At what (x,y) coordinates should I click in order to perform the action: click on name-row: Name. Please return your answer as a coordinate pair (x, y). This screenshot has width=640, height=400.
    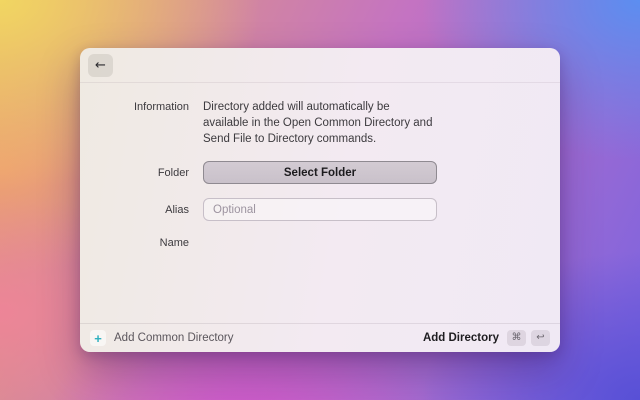
    Looking at the image, I should click on (320, 242).